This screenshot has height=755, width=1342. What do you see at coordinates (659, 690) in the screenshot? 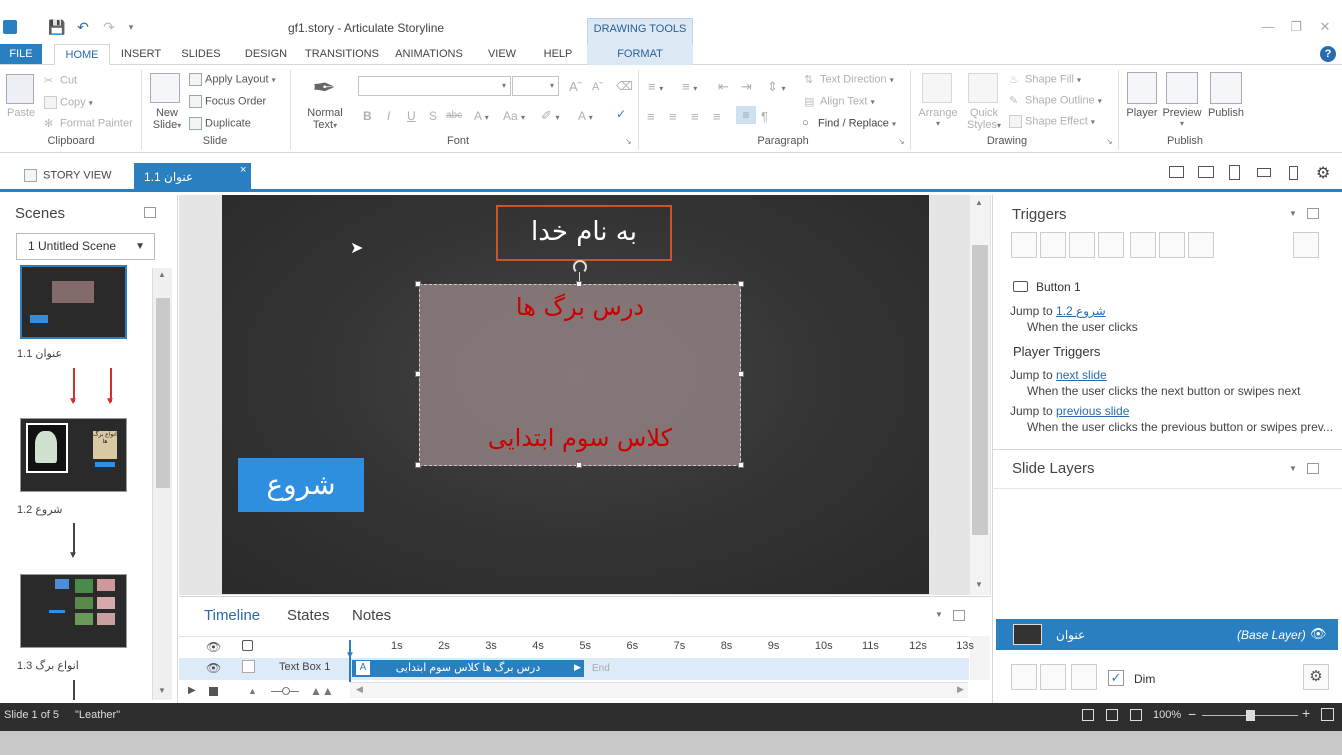
I see `timeline-hscrollbar` at bounding box center [659, 690].